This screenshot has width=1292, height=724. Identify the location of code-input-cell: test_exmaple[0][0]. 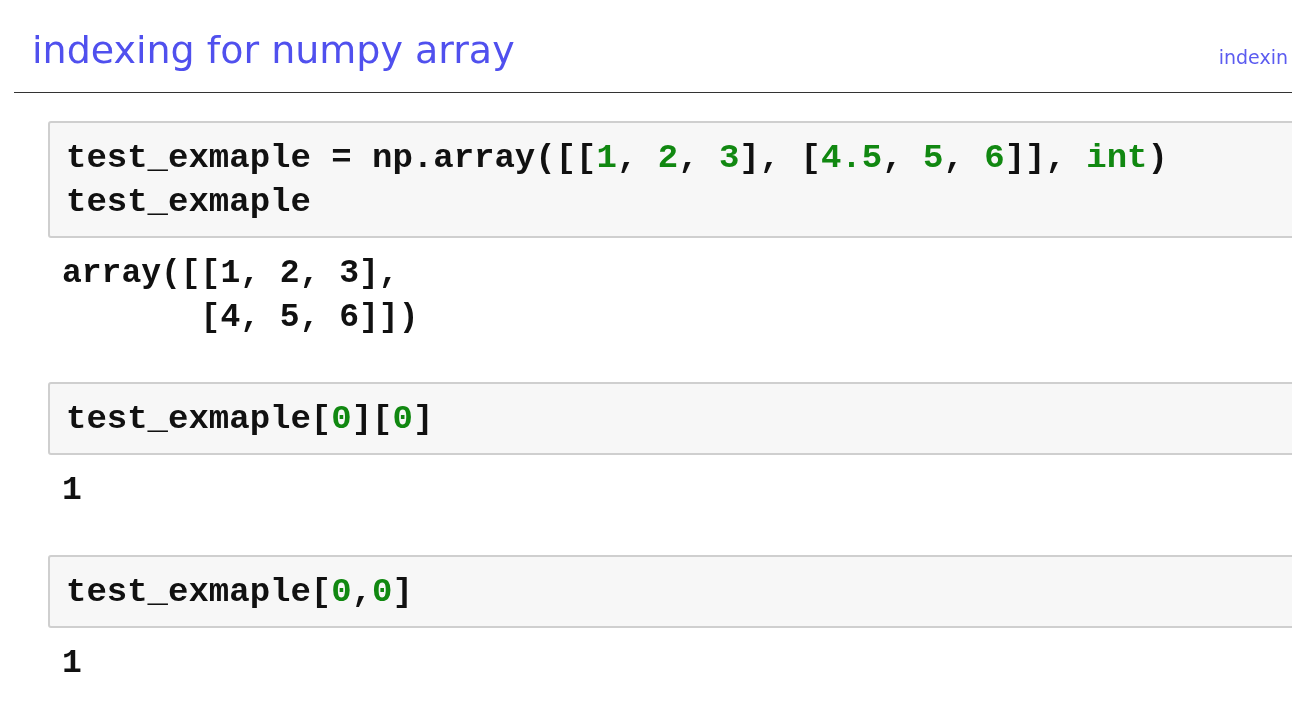
(670, 418).